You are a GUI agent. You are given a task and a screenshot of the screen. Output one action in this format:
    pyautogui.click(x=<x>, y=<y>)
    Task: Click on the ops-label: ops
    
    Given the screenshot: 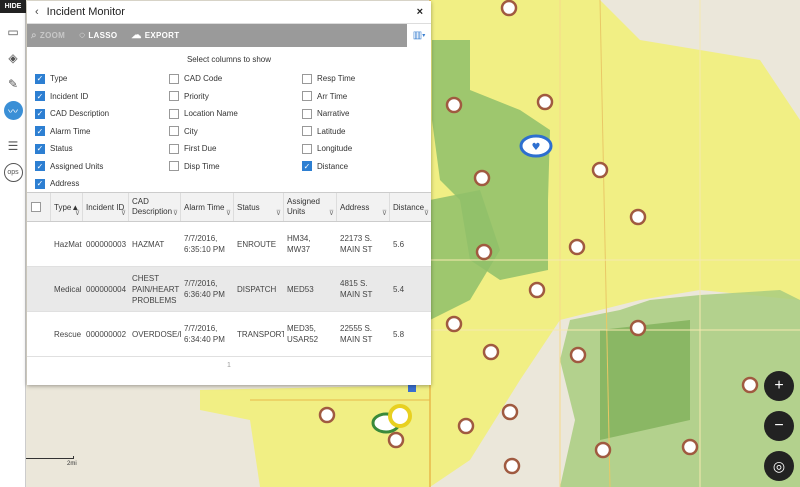 What is the action you would take?
    pyautogui.click(x=13, y=172)
    